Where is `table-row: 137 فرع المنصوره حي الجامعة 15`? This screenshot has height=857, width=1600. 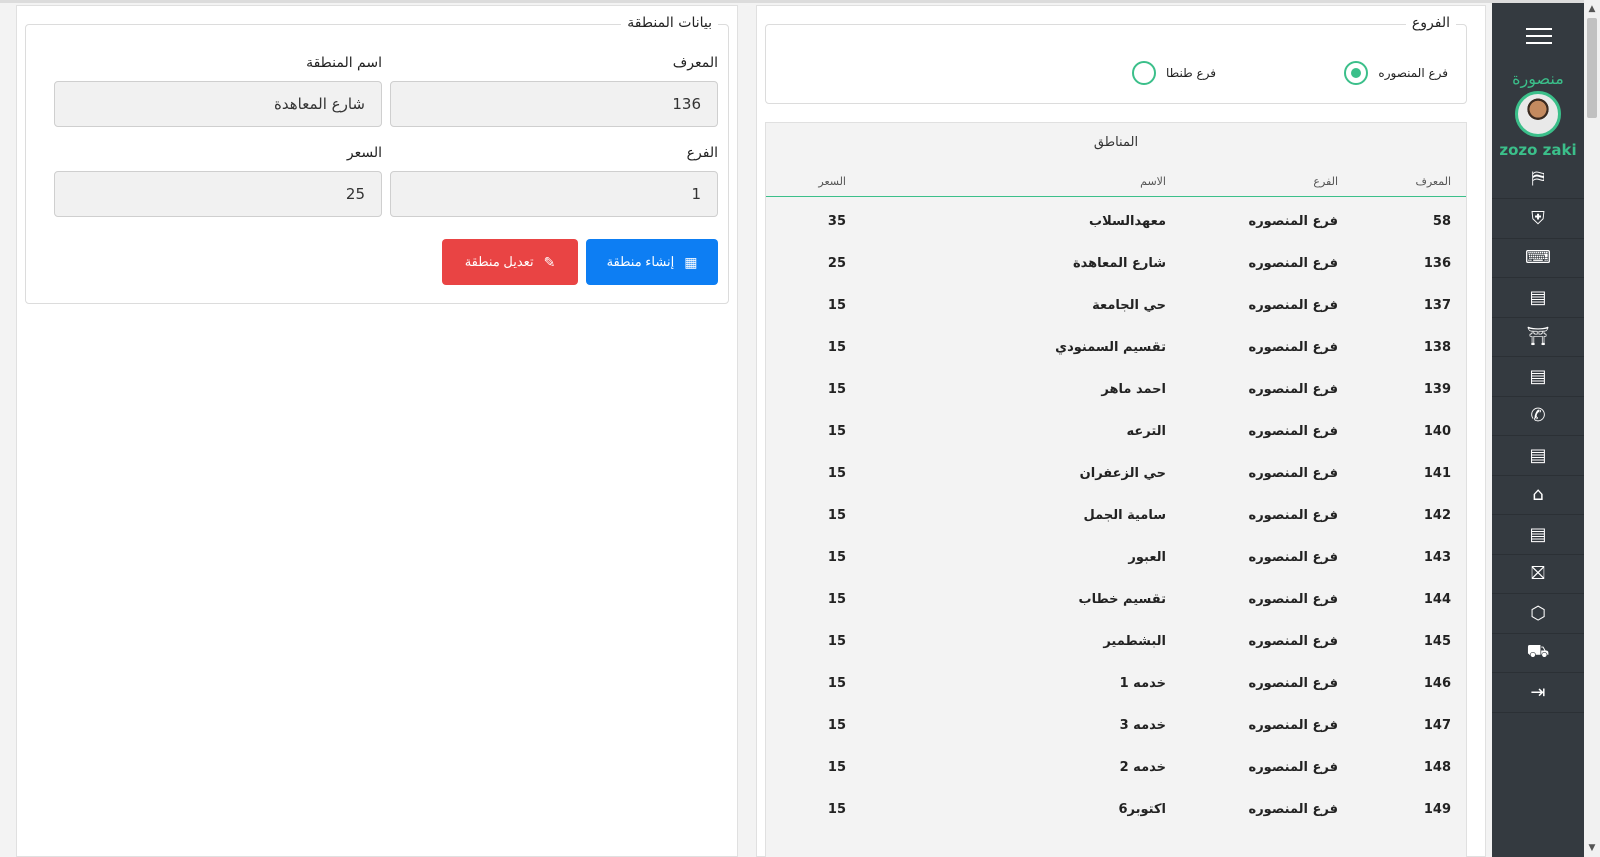
table-row: 137 فرع المنصوره حي الجامعة 15 is located at coordinates (1116, 305).